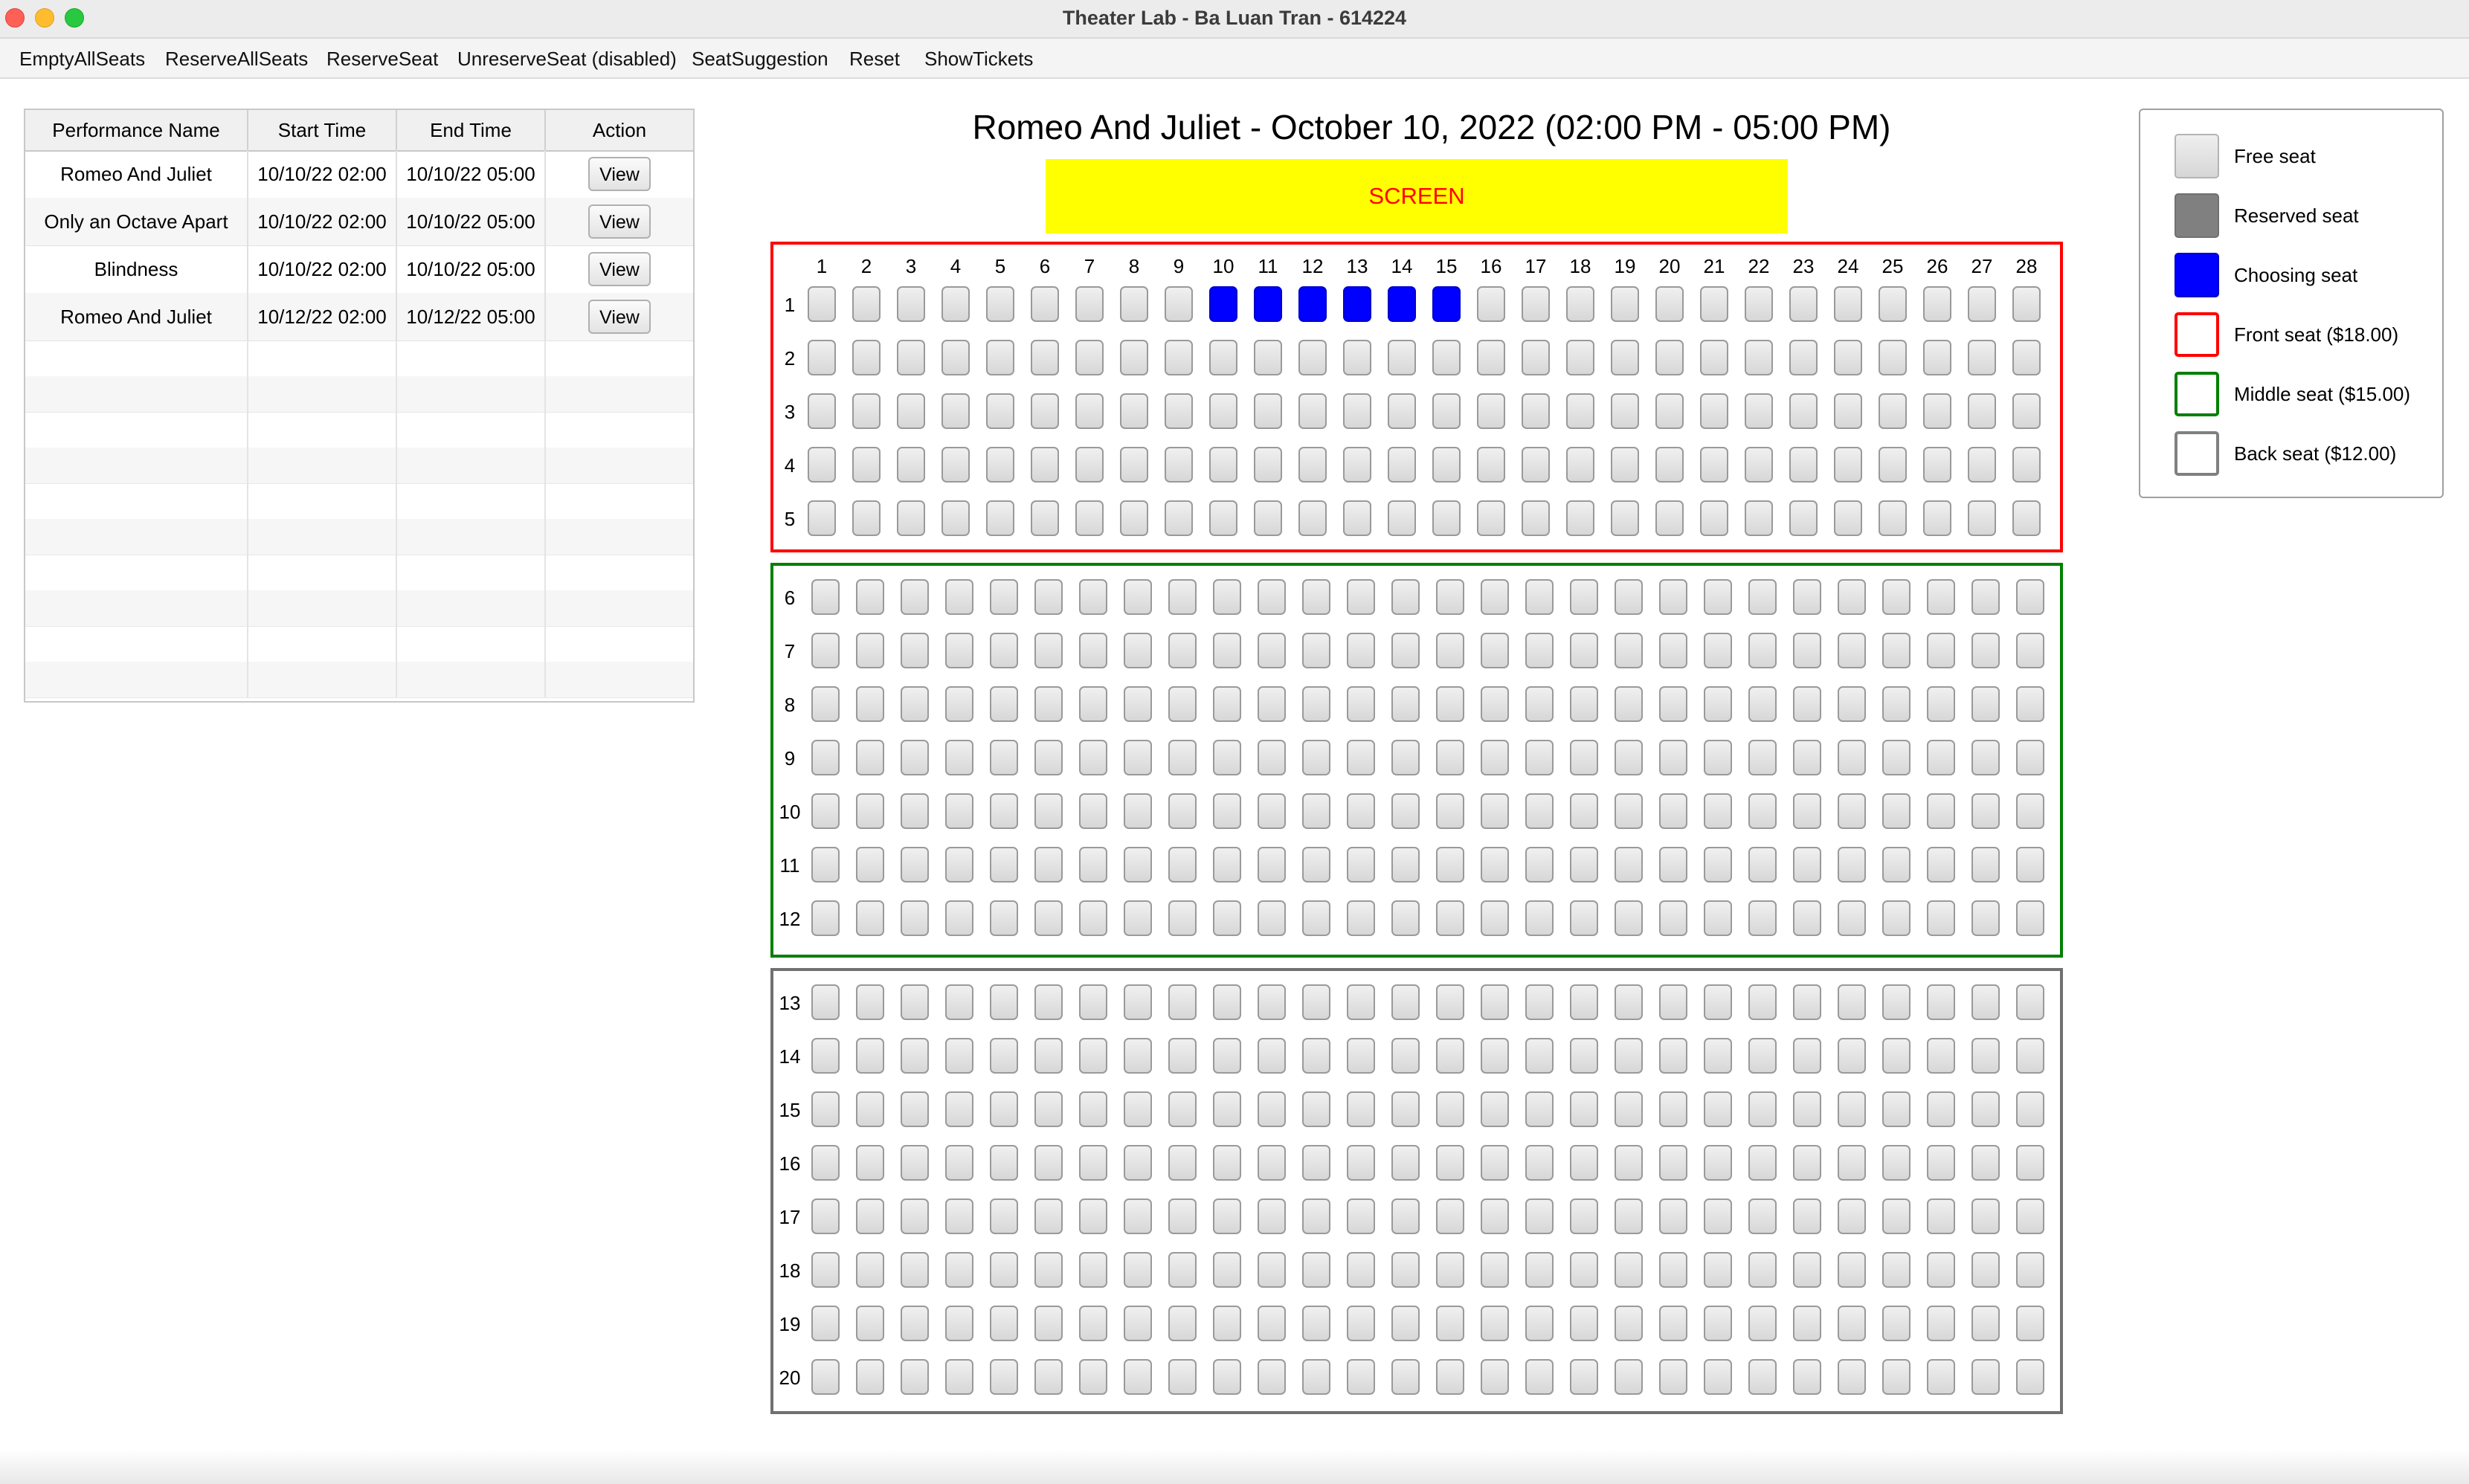 This screenshot has height=1484, width=2469. Describe the element at coordinates (1584, 865) in the screenshot. I see `seat-r11-c18` at that location.